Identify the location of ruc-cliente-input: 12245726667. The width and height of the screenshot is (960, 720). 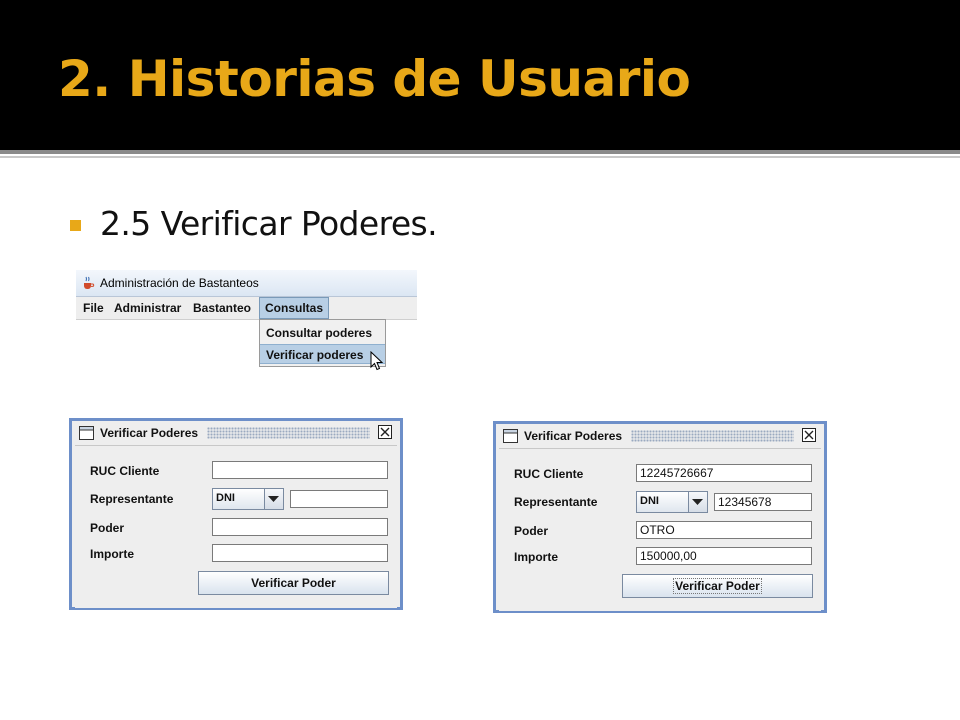
(724, 473).